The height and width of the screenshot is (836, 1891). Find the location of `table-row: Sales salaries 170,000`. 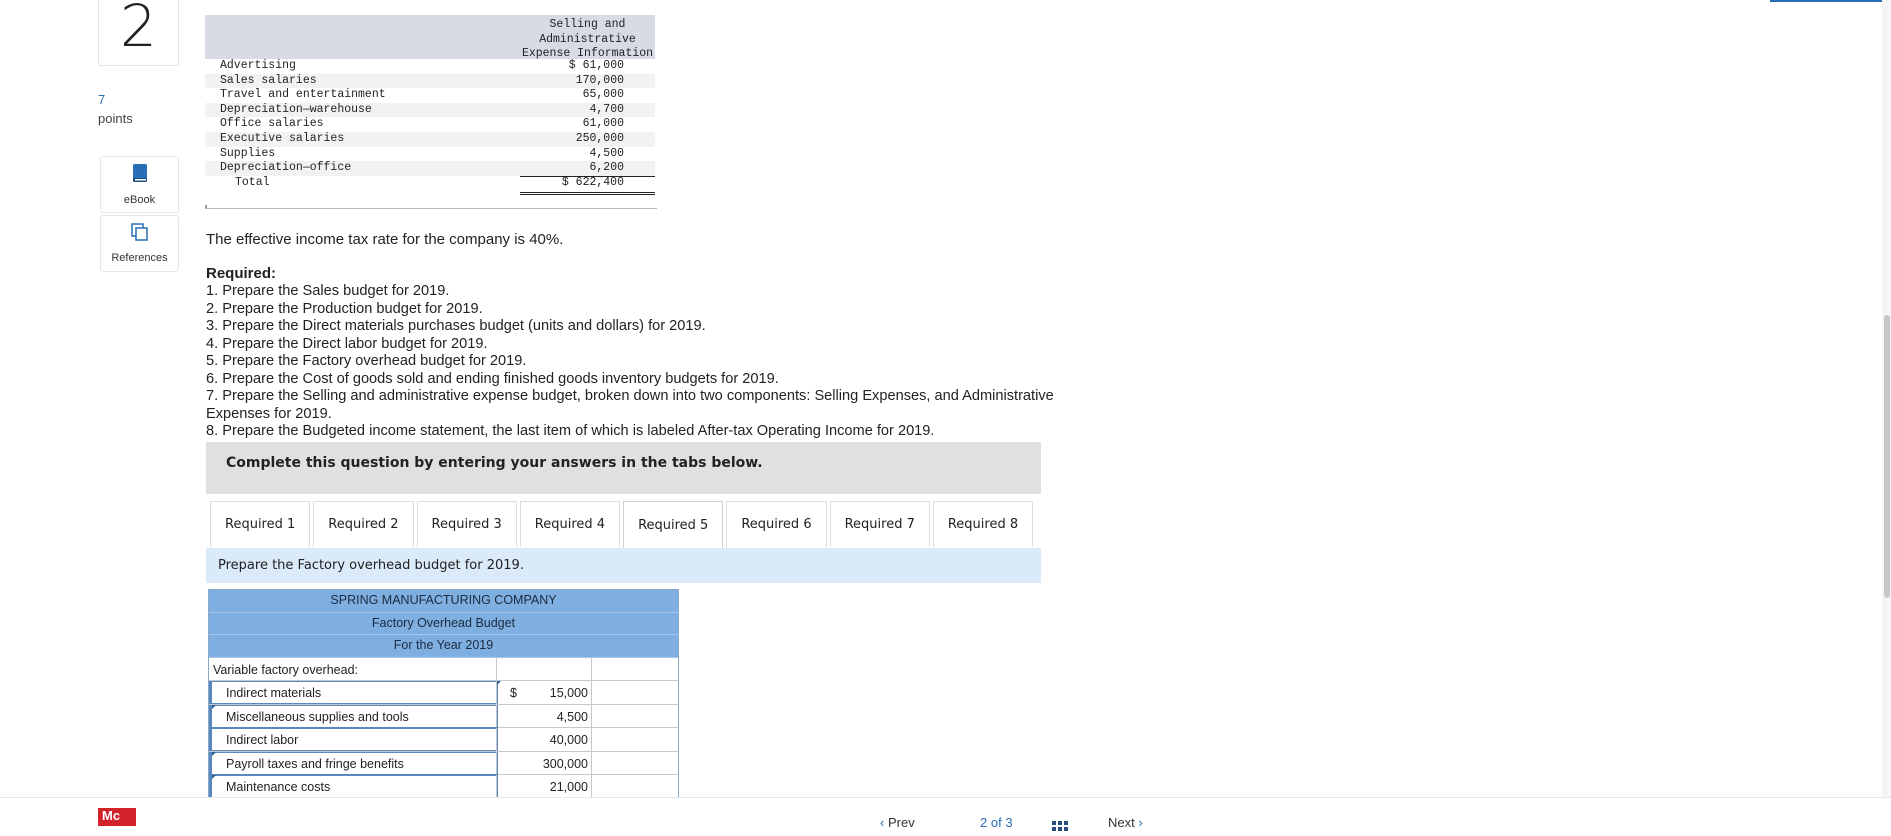

table-row: Sales salaries 170,000 is located at coordinates (430, 81).